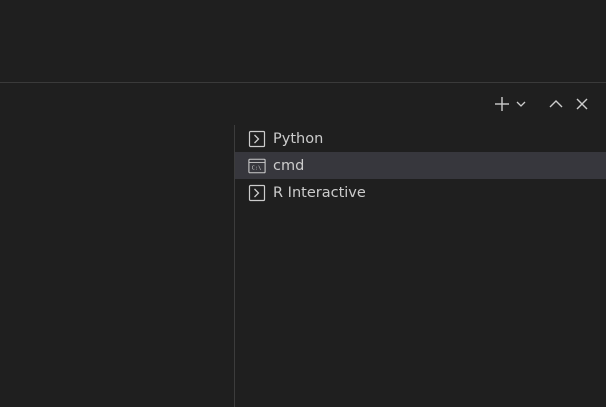 This screenshot has height=407, width=606. I want to click on close-panel-button, so click(582, 104).